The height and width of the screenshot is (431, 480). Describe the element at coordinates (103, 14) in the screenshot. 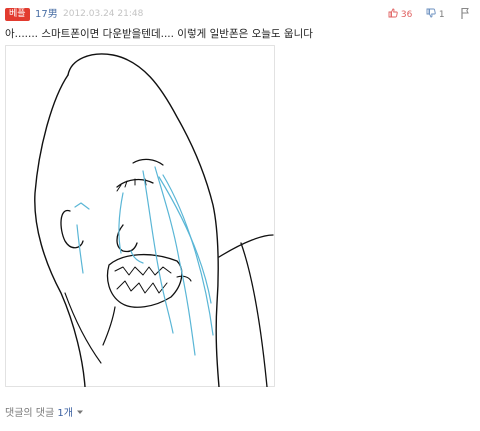

I see `timestamp: 2012.03.24 21:48` at that location.